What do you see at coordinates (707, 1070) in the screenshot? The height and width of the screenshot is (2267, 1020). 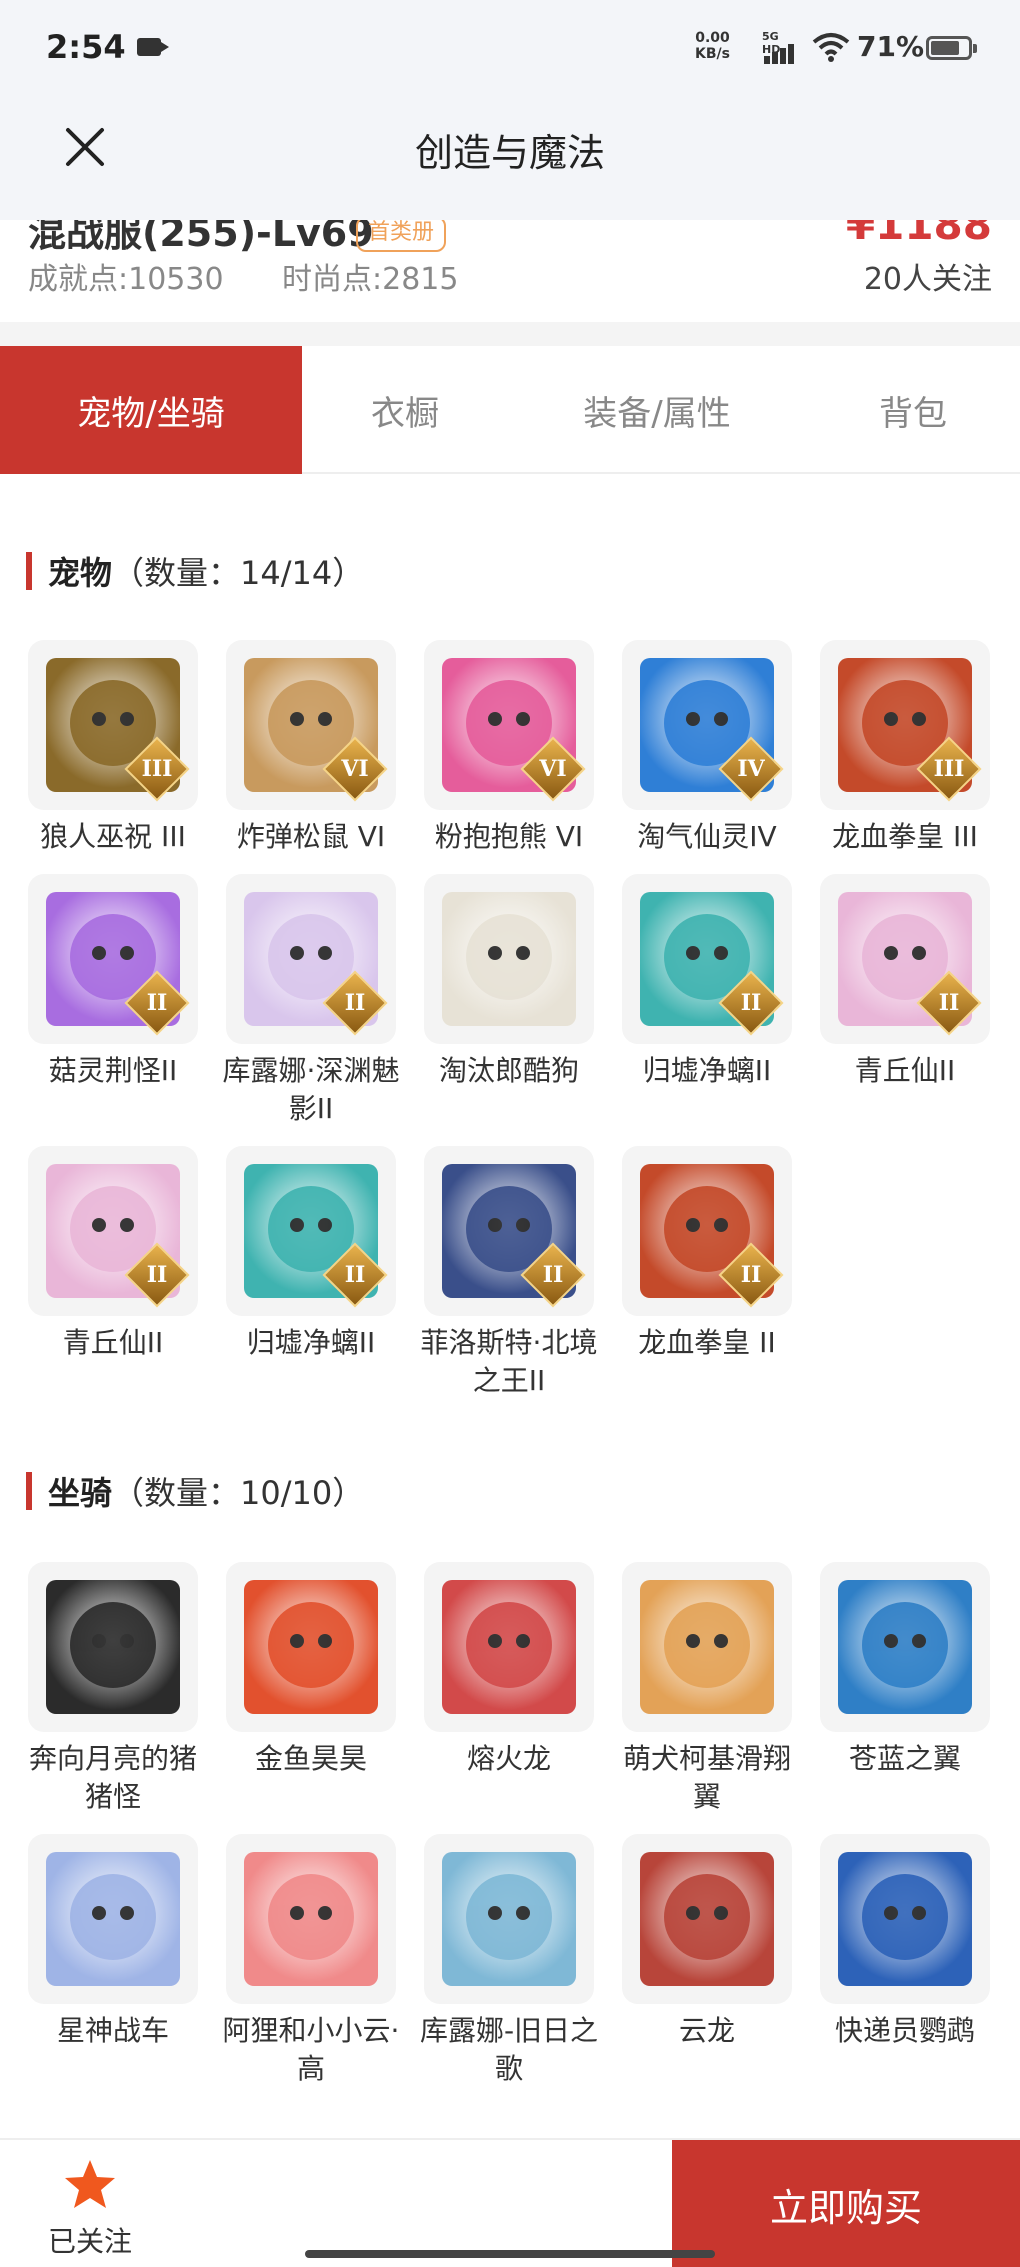 I see `pet-name: 归墟净螭II` at bounding box center [707, 1070].